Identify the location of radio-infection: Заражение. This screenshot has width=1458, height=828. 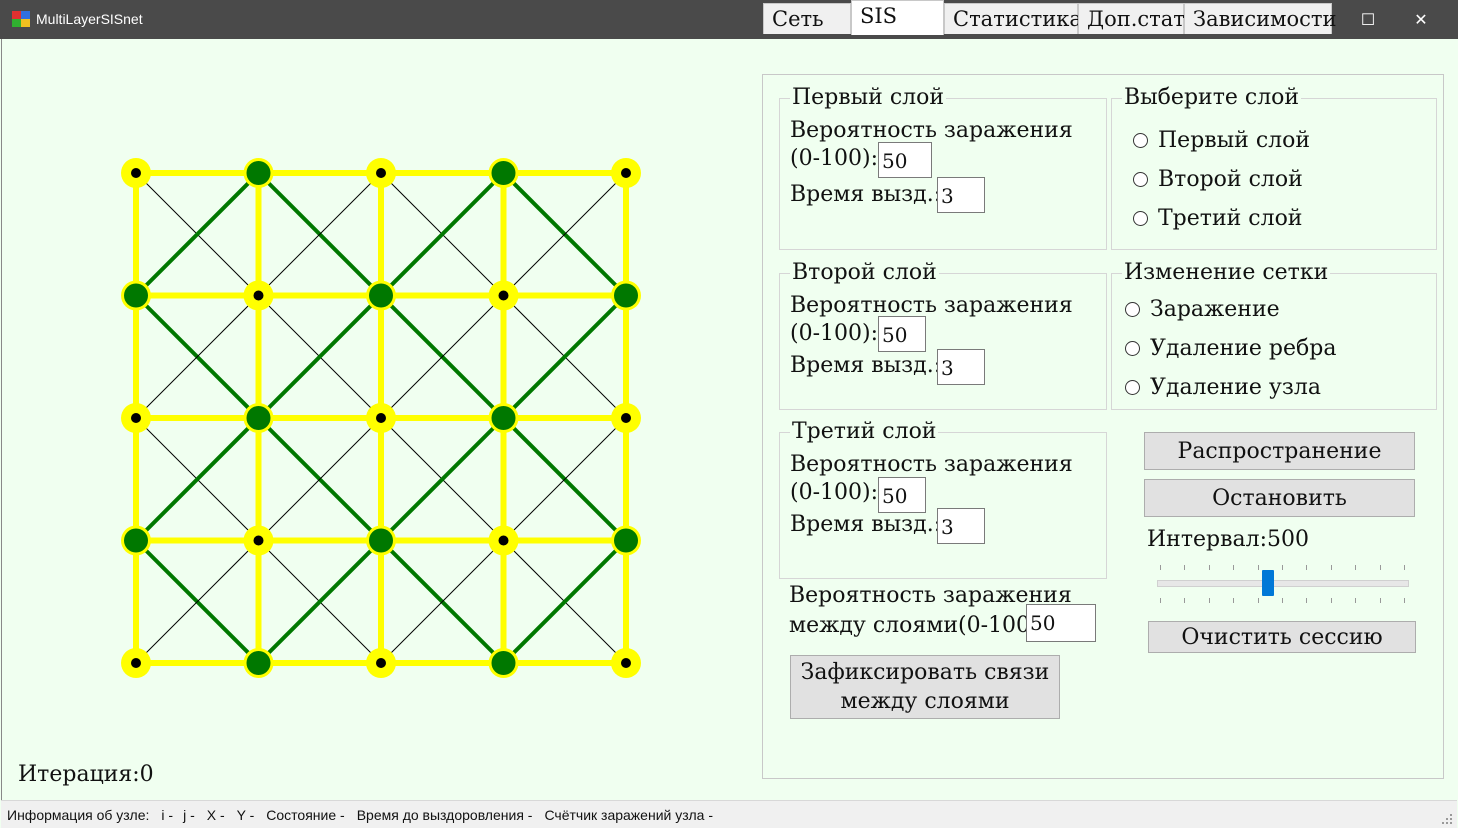
(1202, 309).